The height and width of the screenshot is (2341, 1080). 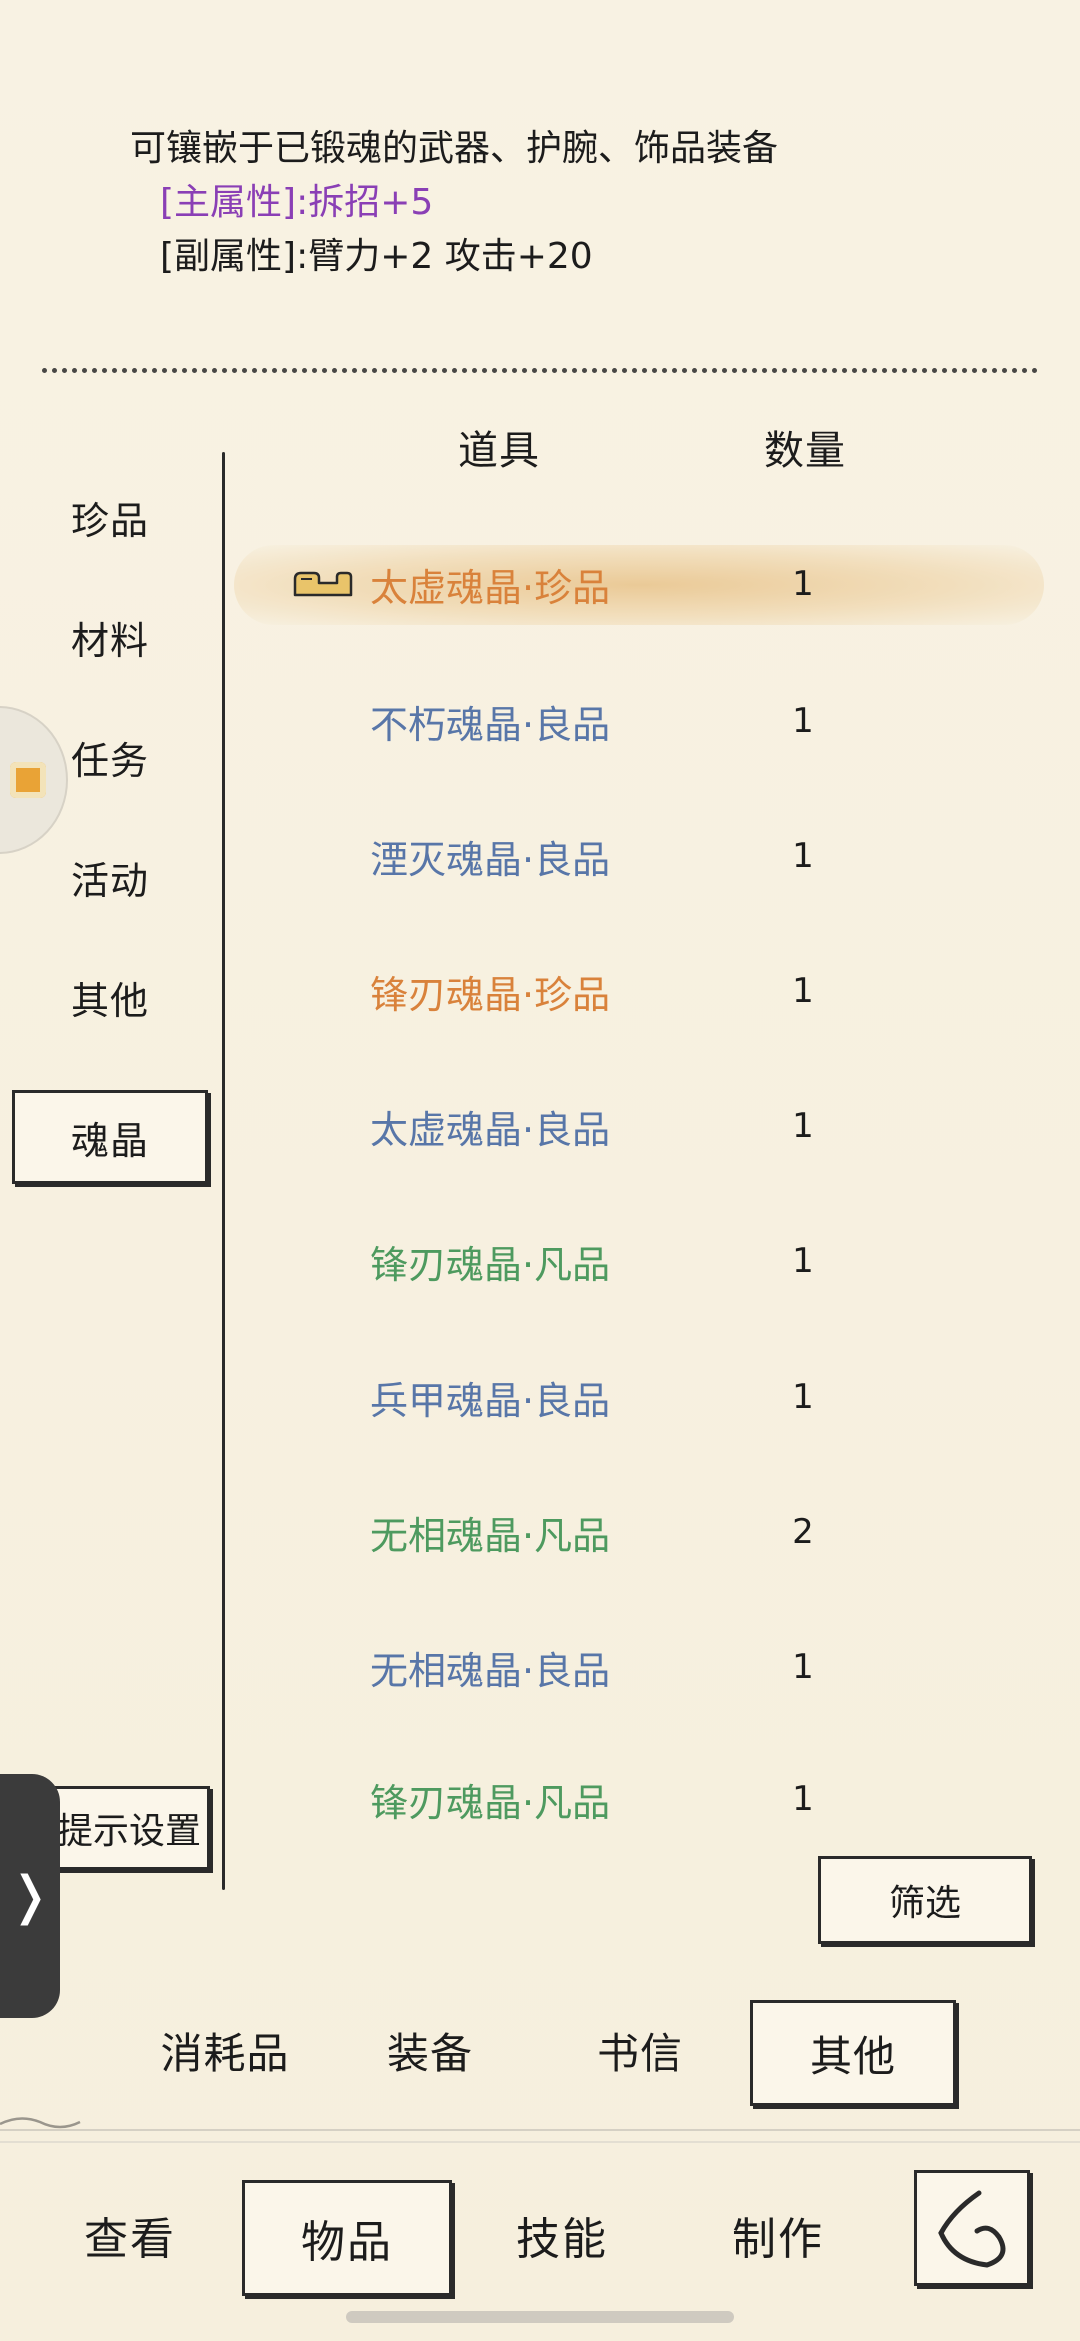 What do you see at coordinates (540, 370) in the screenshot?
I see `dotted-divider` at bounding box center [540, 370].